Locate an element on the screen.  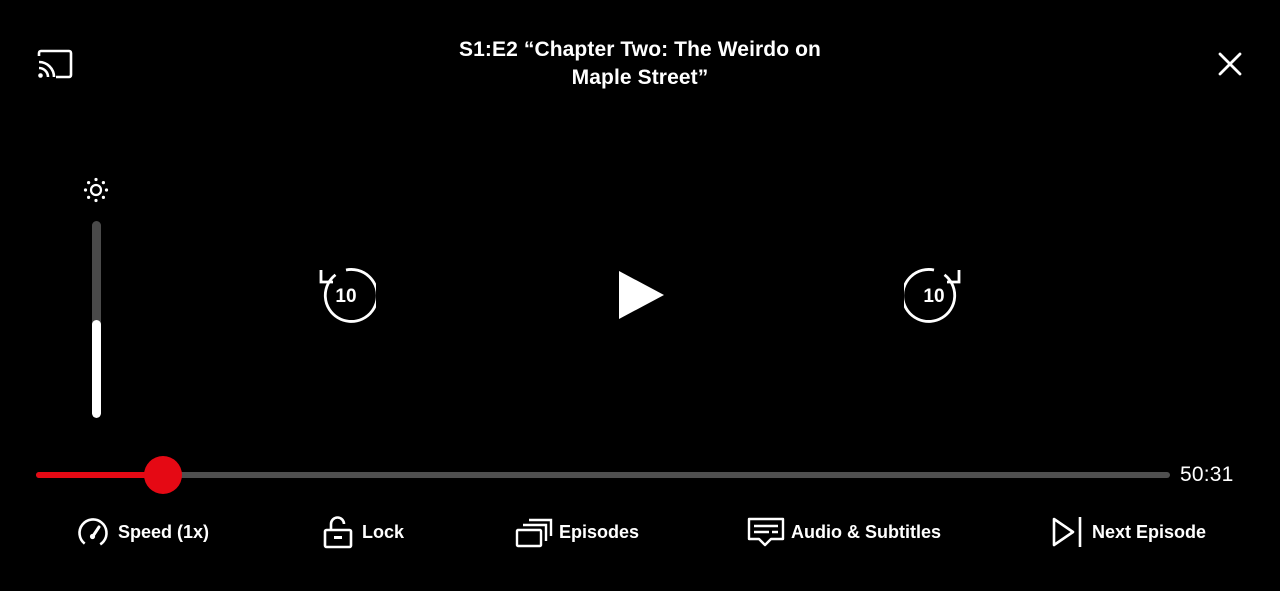
next-episode-icon is located at coordinates (1067, 532).